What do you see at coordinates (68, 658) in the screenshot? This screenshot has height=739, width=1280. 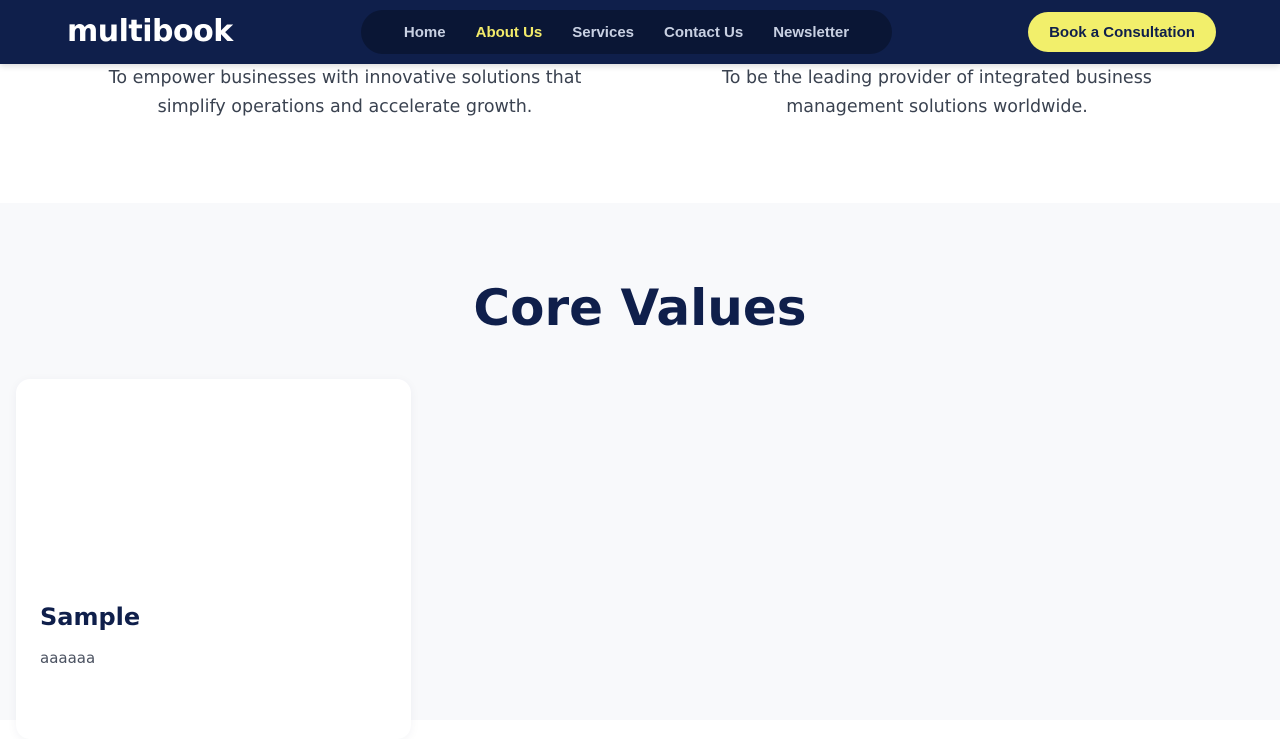 I see `value-card-description: aaaaaa` at bounding box center [68, 658].